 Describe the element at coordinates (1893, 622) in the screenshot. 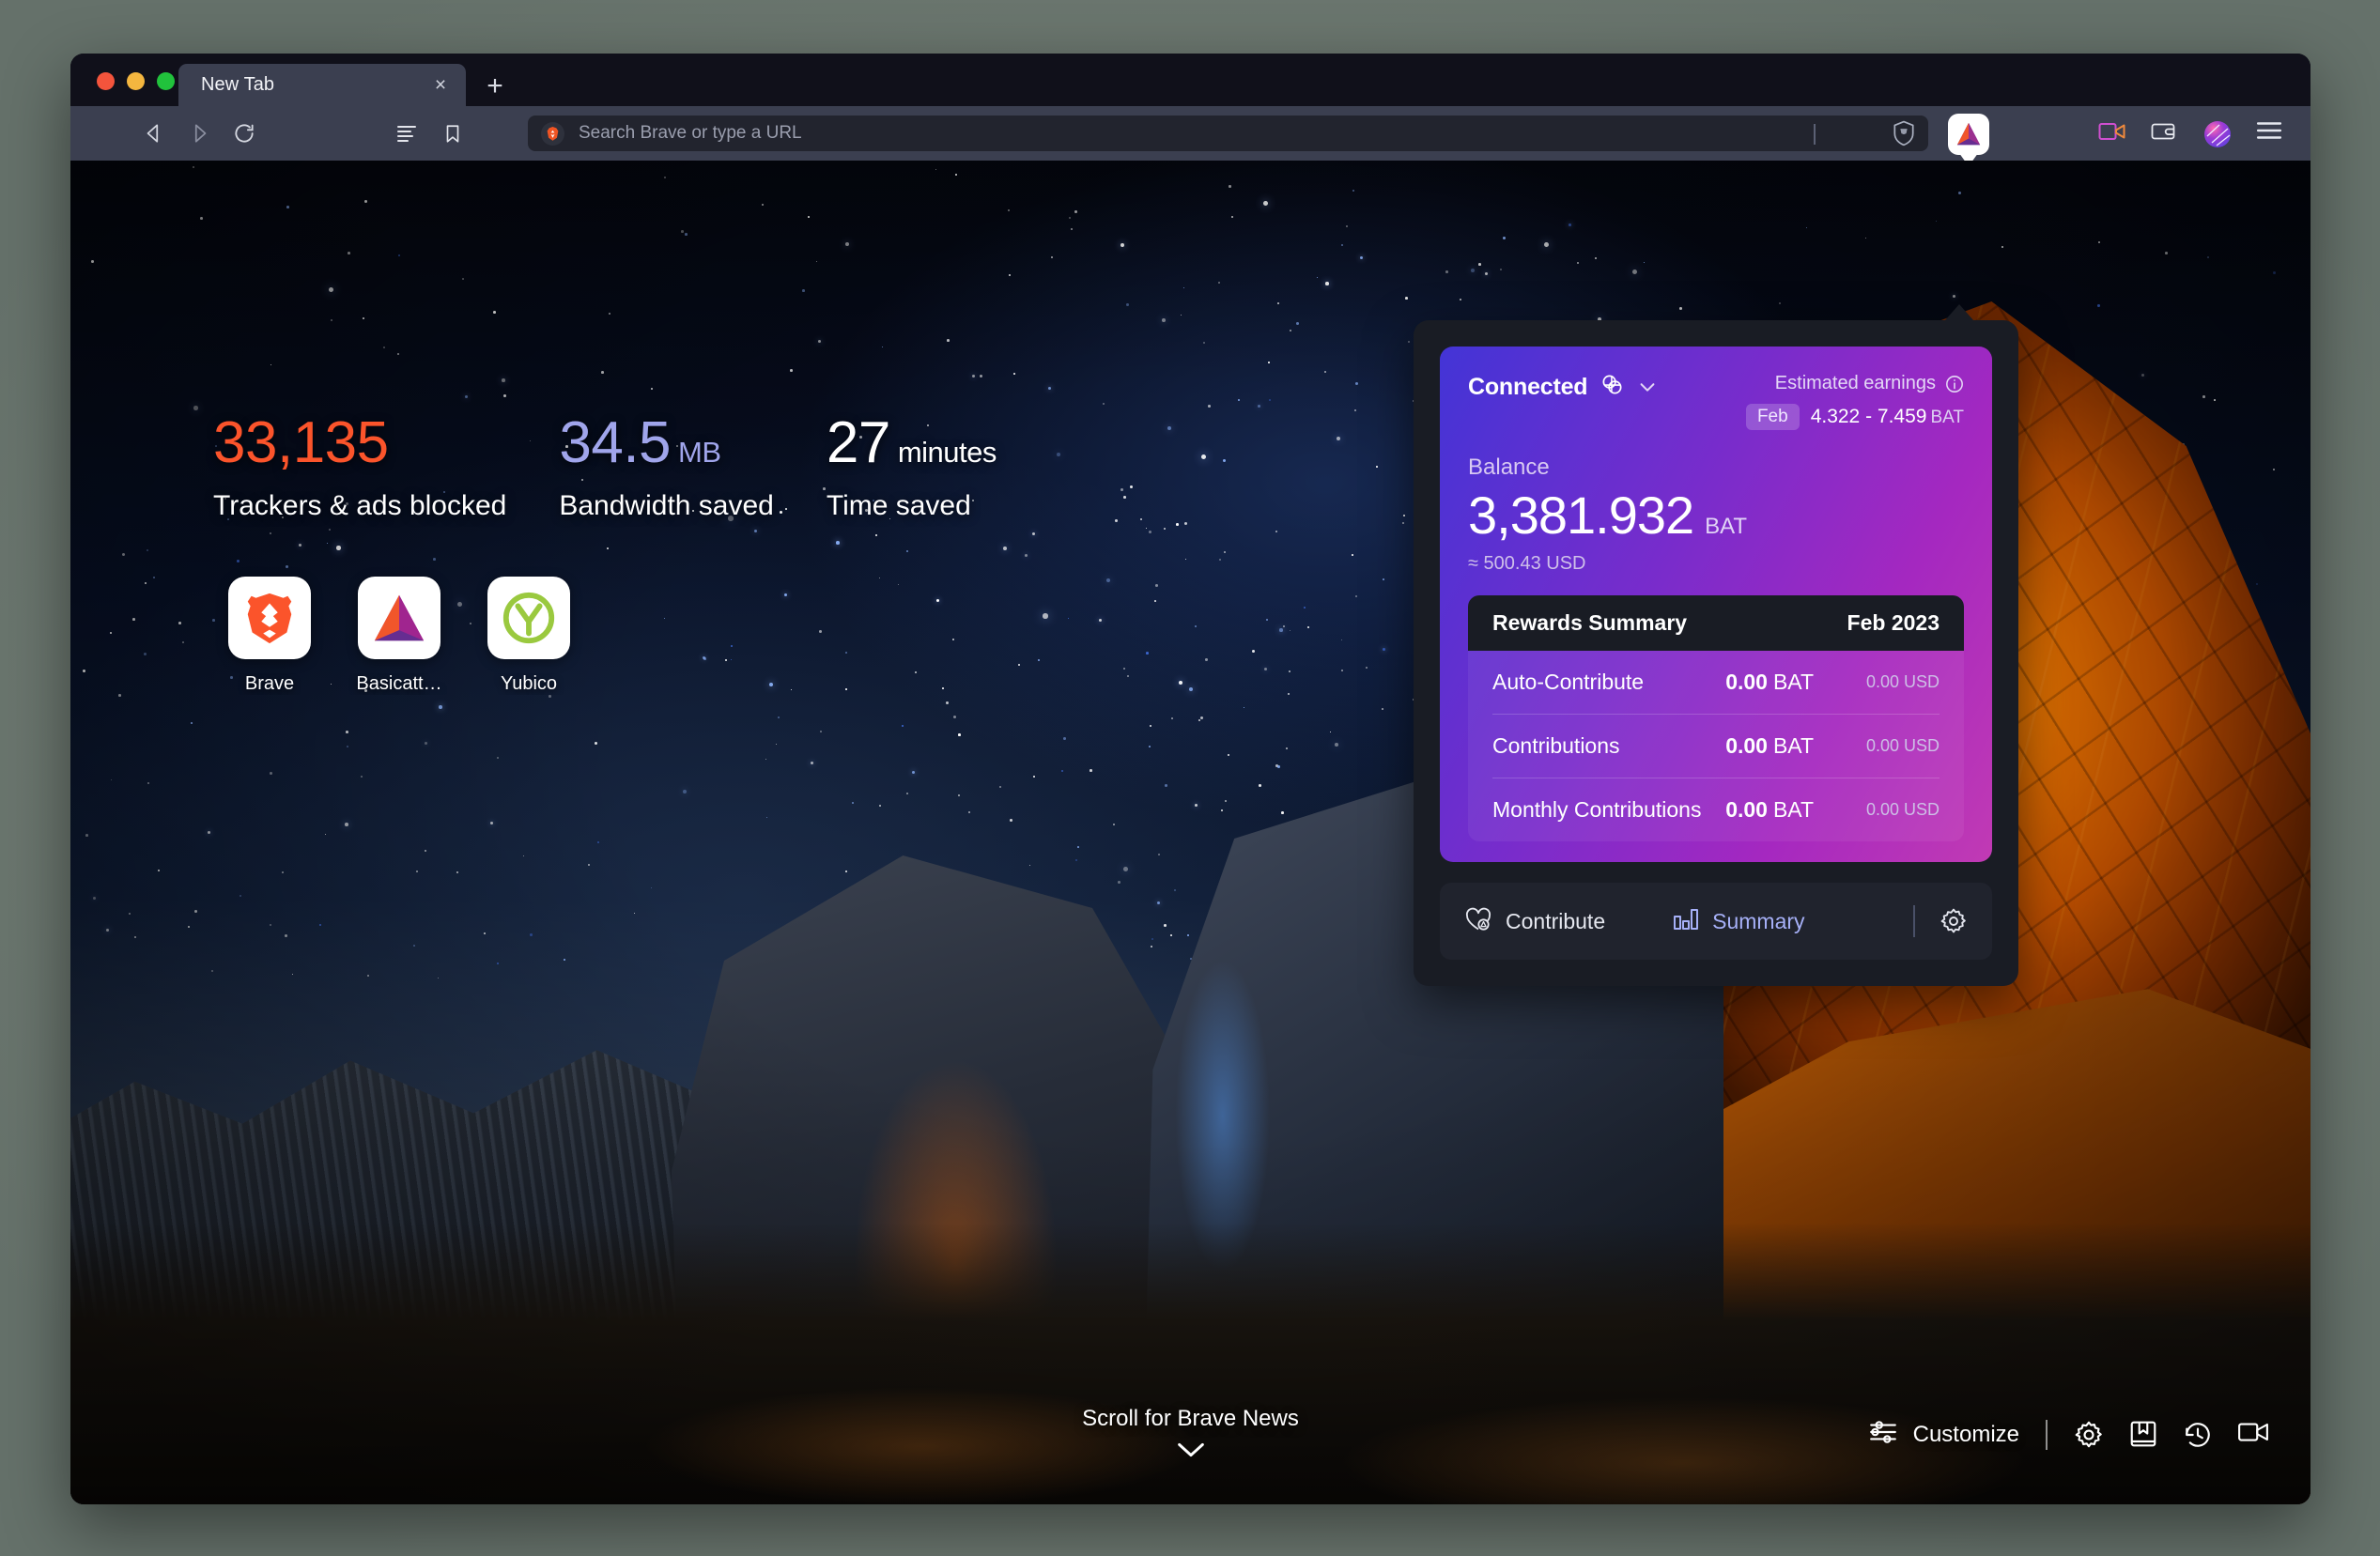

I see `rewards-summary-month: Feb 2023` at that location.